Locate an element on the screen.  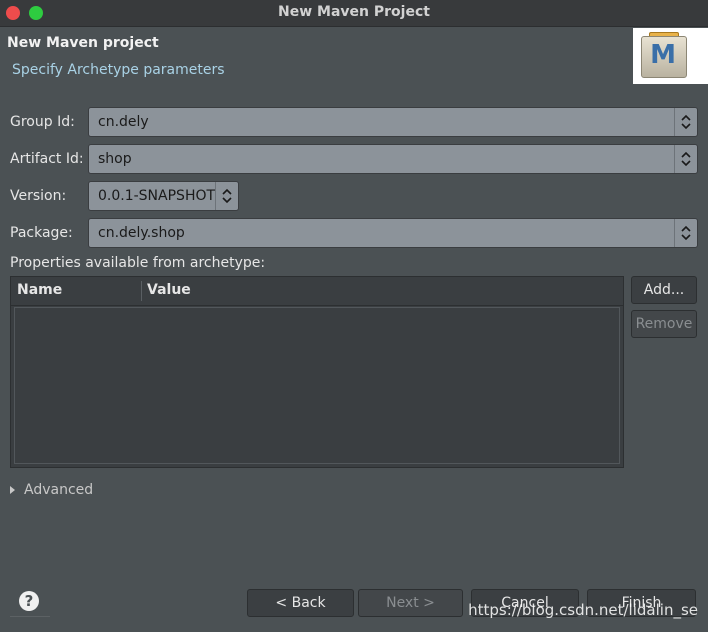
advanced-expander: Advanced is located at coordinates (51, 490).